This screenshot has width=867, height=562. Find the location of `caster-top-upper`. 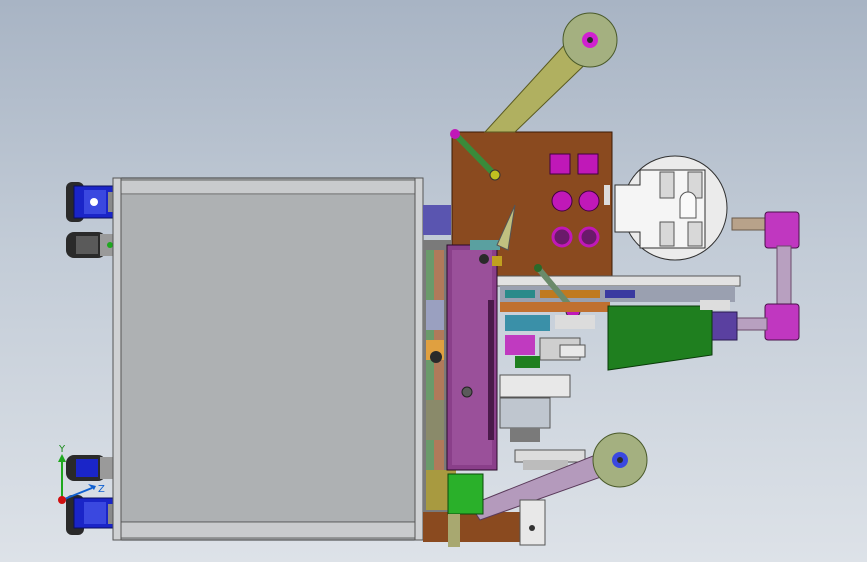

caster-top-upper is located at coordinates (93, 202).